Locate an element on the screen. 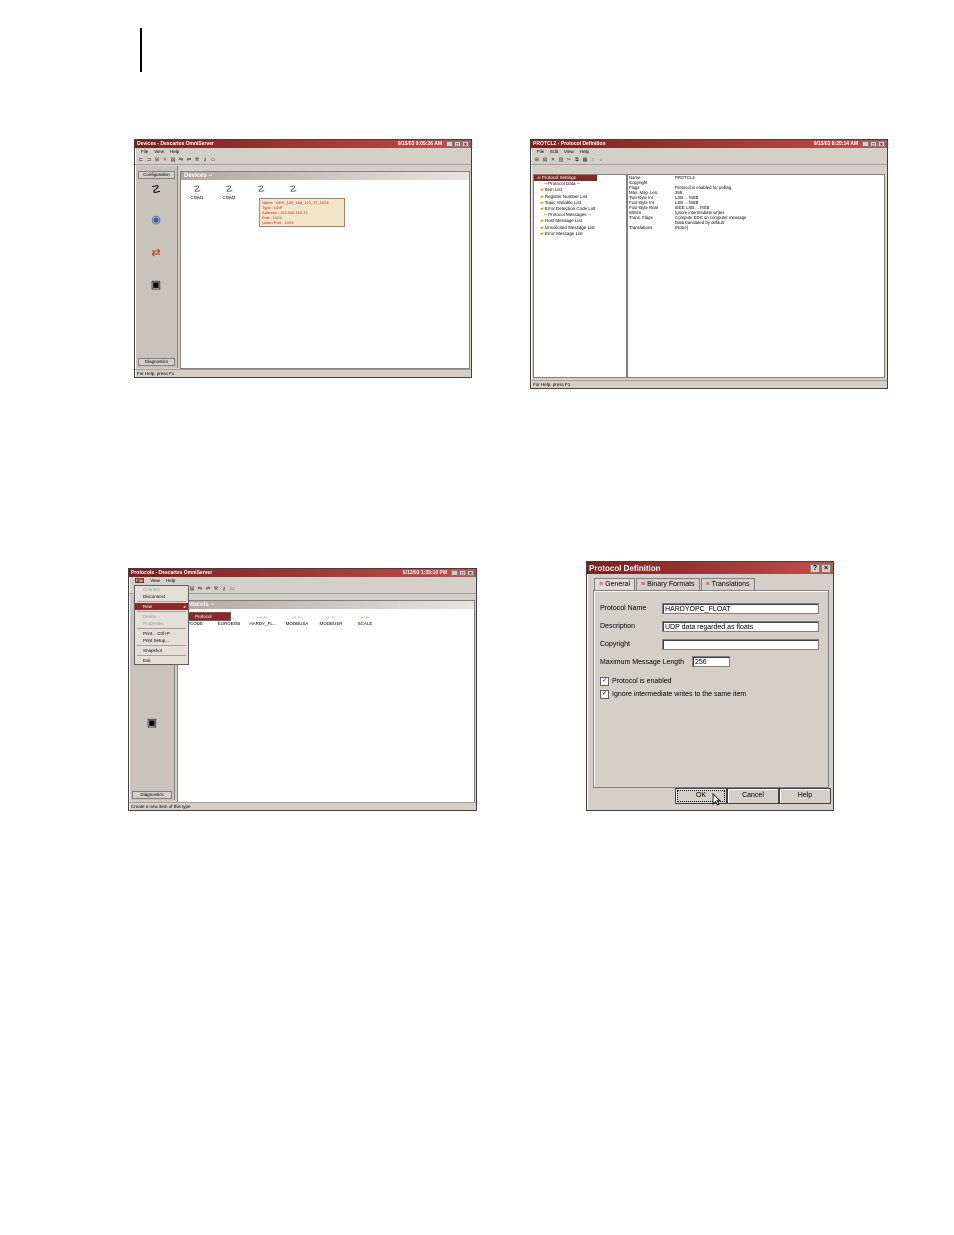  submenu-item-protocol: Protocol is located at coordinates (209, 616).